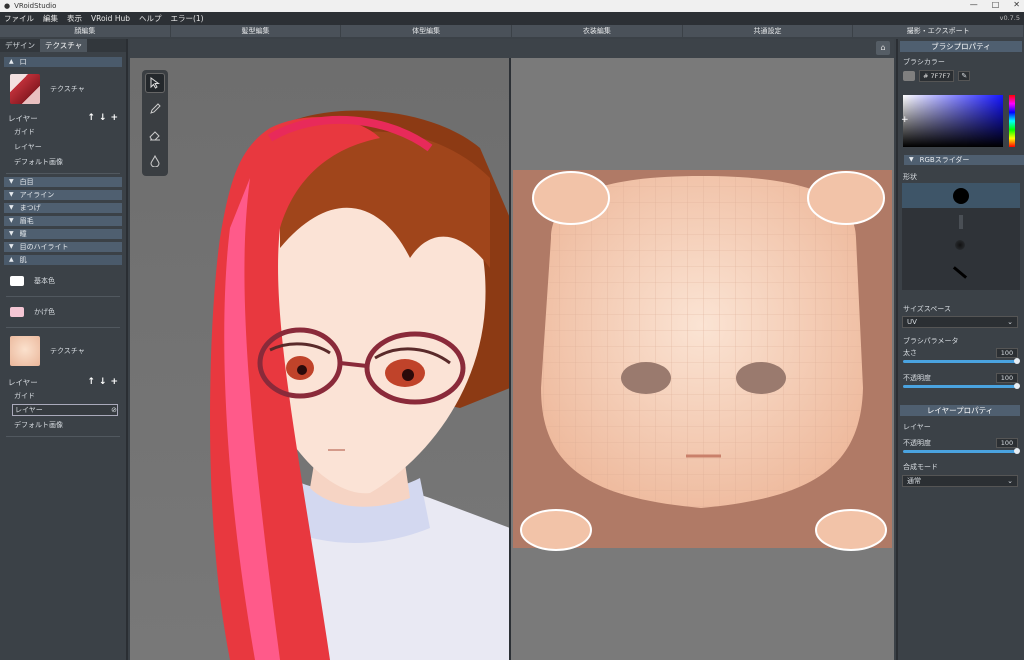 The height and width of the screenshot is (660, 1024). I want to click on mouth-texture-thumbnail, so click(25, 89).